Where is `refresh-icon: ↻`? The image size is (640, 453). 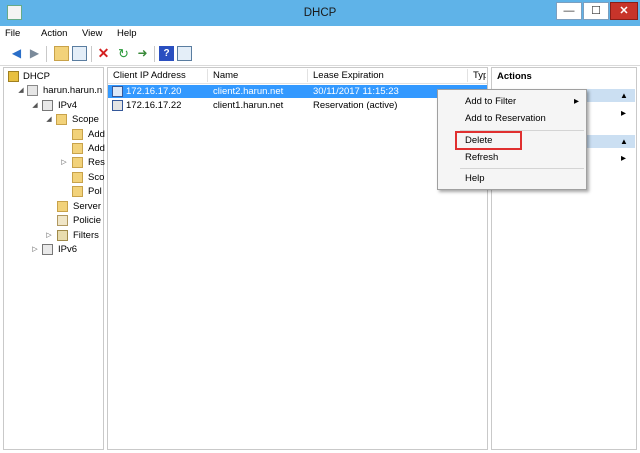
refresh-icon: ↻ is located at coordinates (123, 53).